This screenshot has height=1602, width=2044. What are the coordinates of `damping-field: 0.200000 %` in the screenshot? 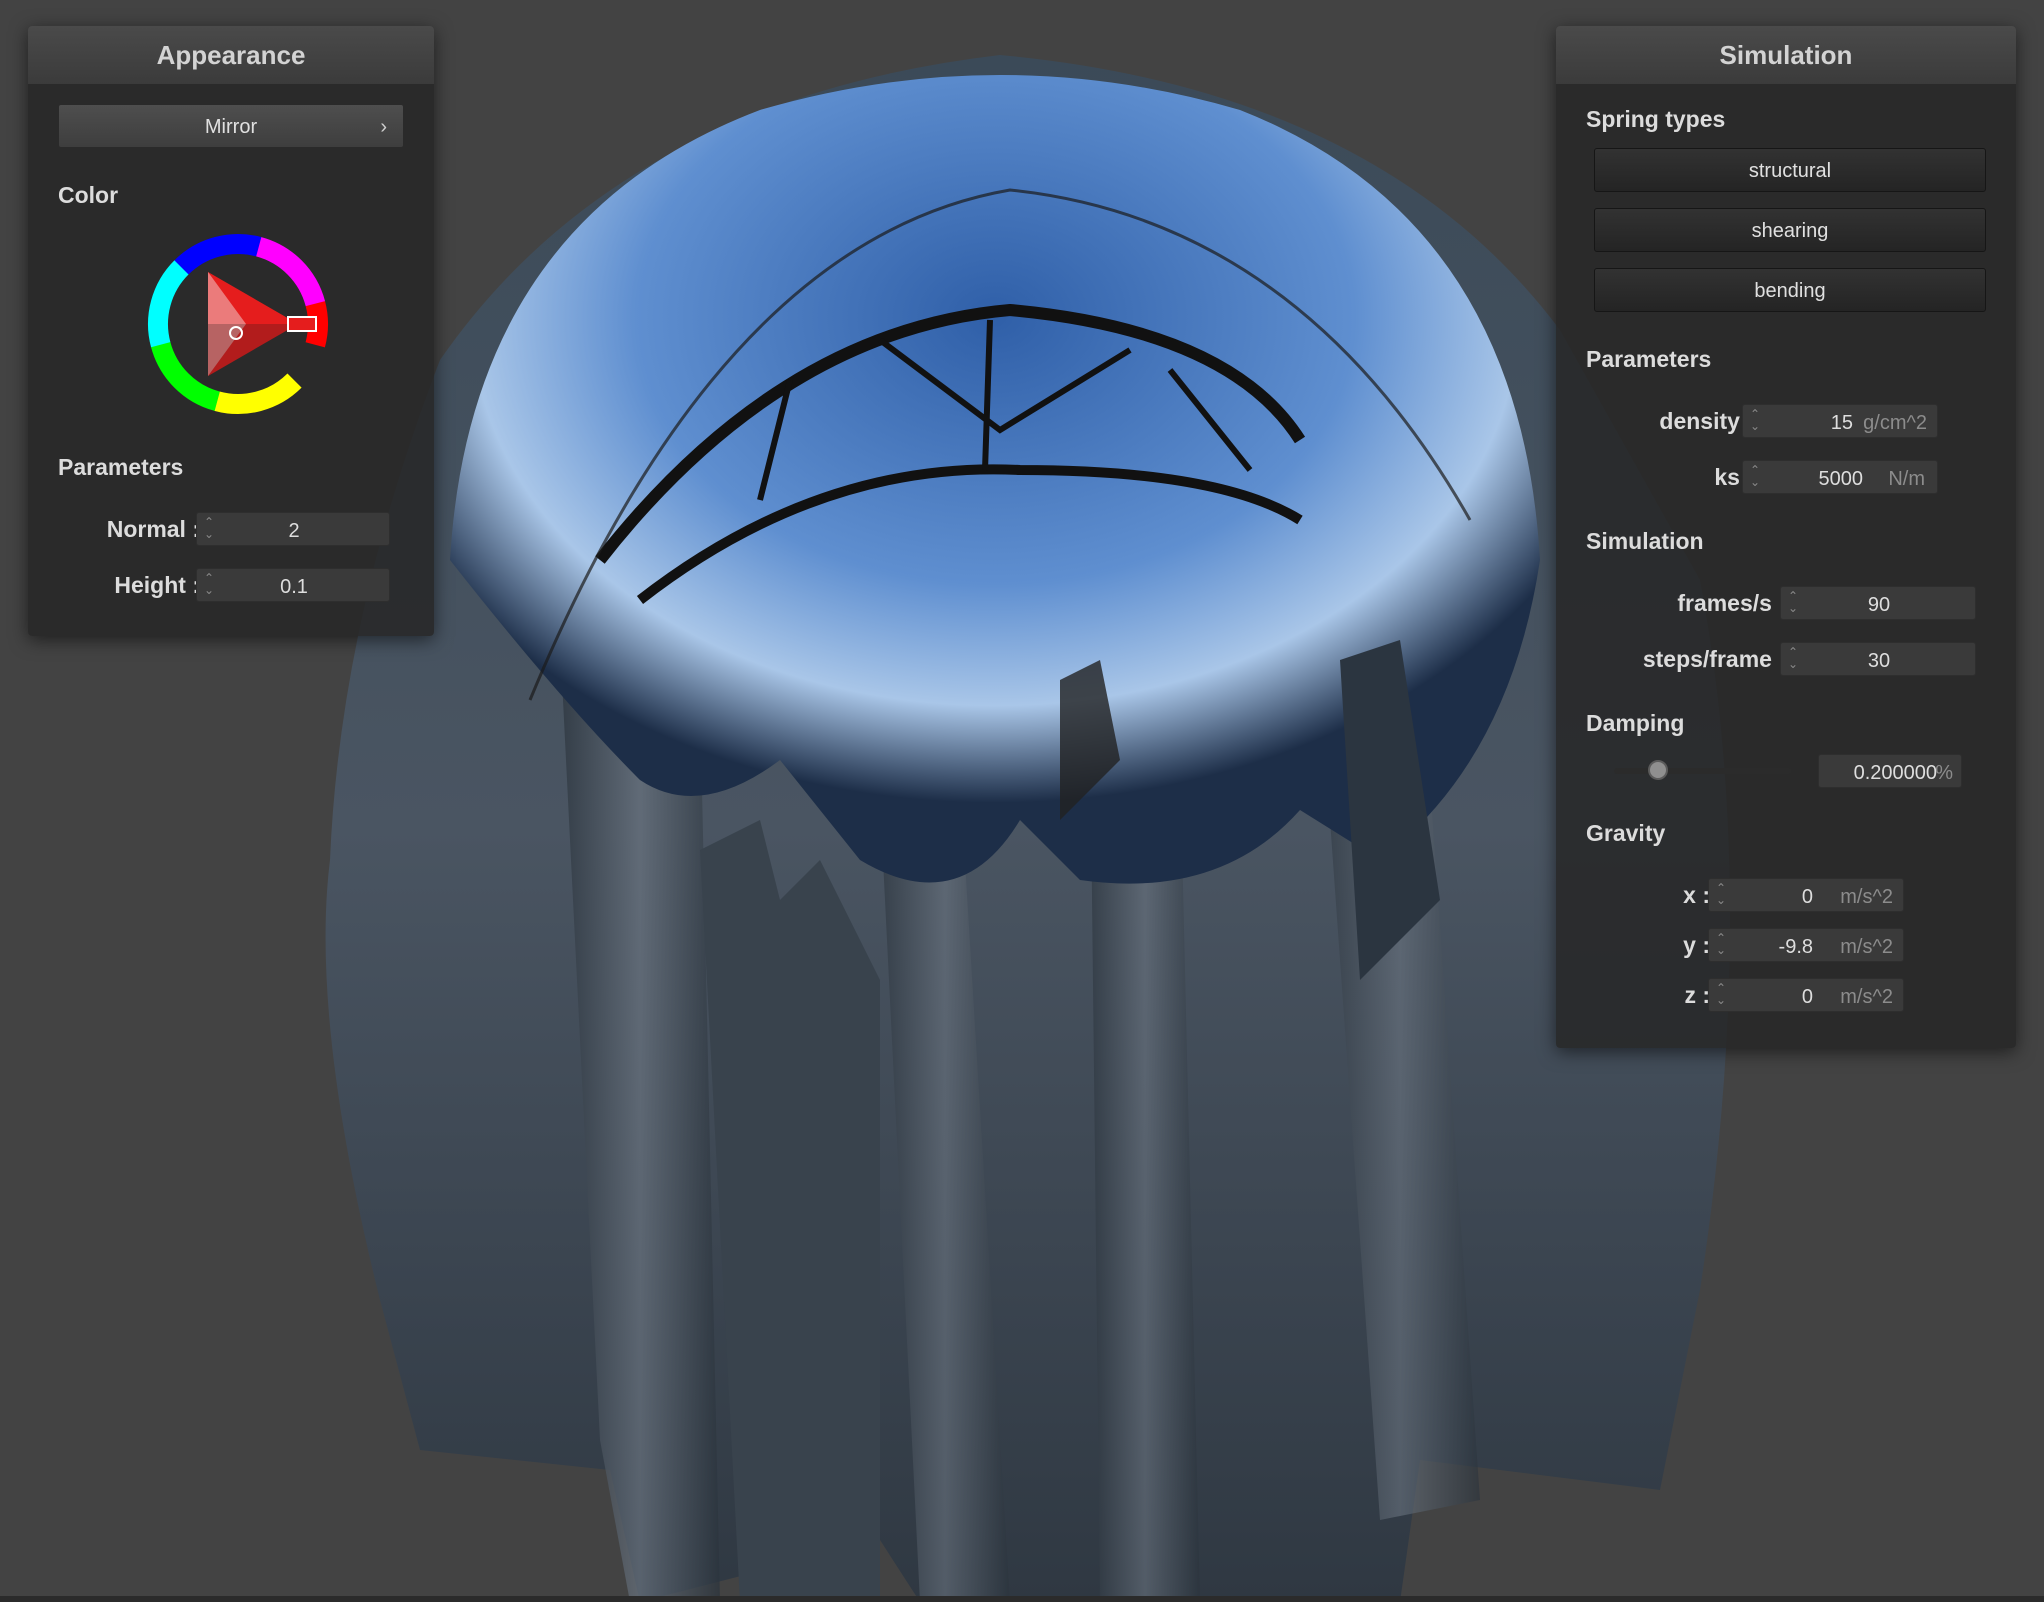 It's located at (1890, 771).